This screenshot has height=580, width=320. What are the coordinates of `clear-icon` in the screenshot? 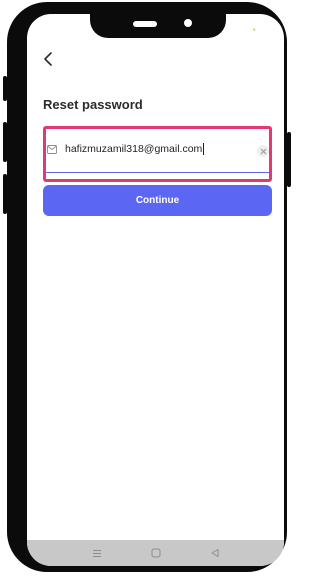 It's located at (263, 151).